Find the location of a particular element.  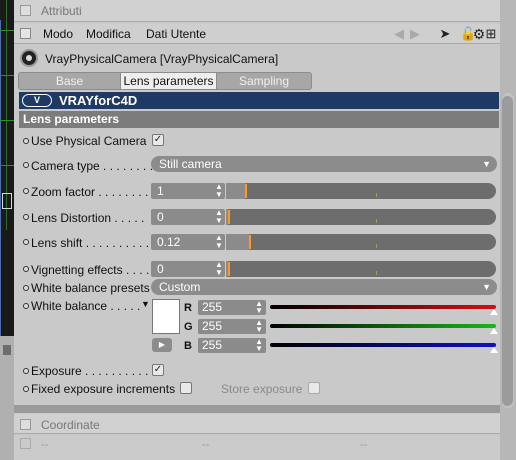

scrollbar-thumb is located at coordinates (507, 251).